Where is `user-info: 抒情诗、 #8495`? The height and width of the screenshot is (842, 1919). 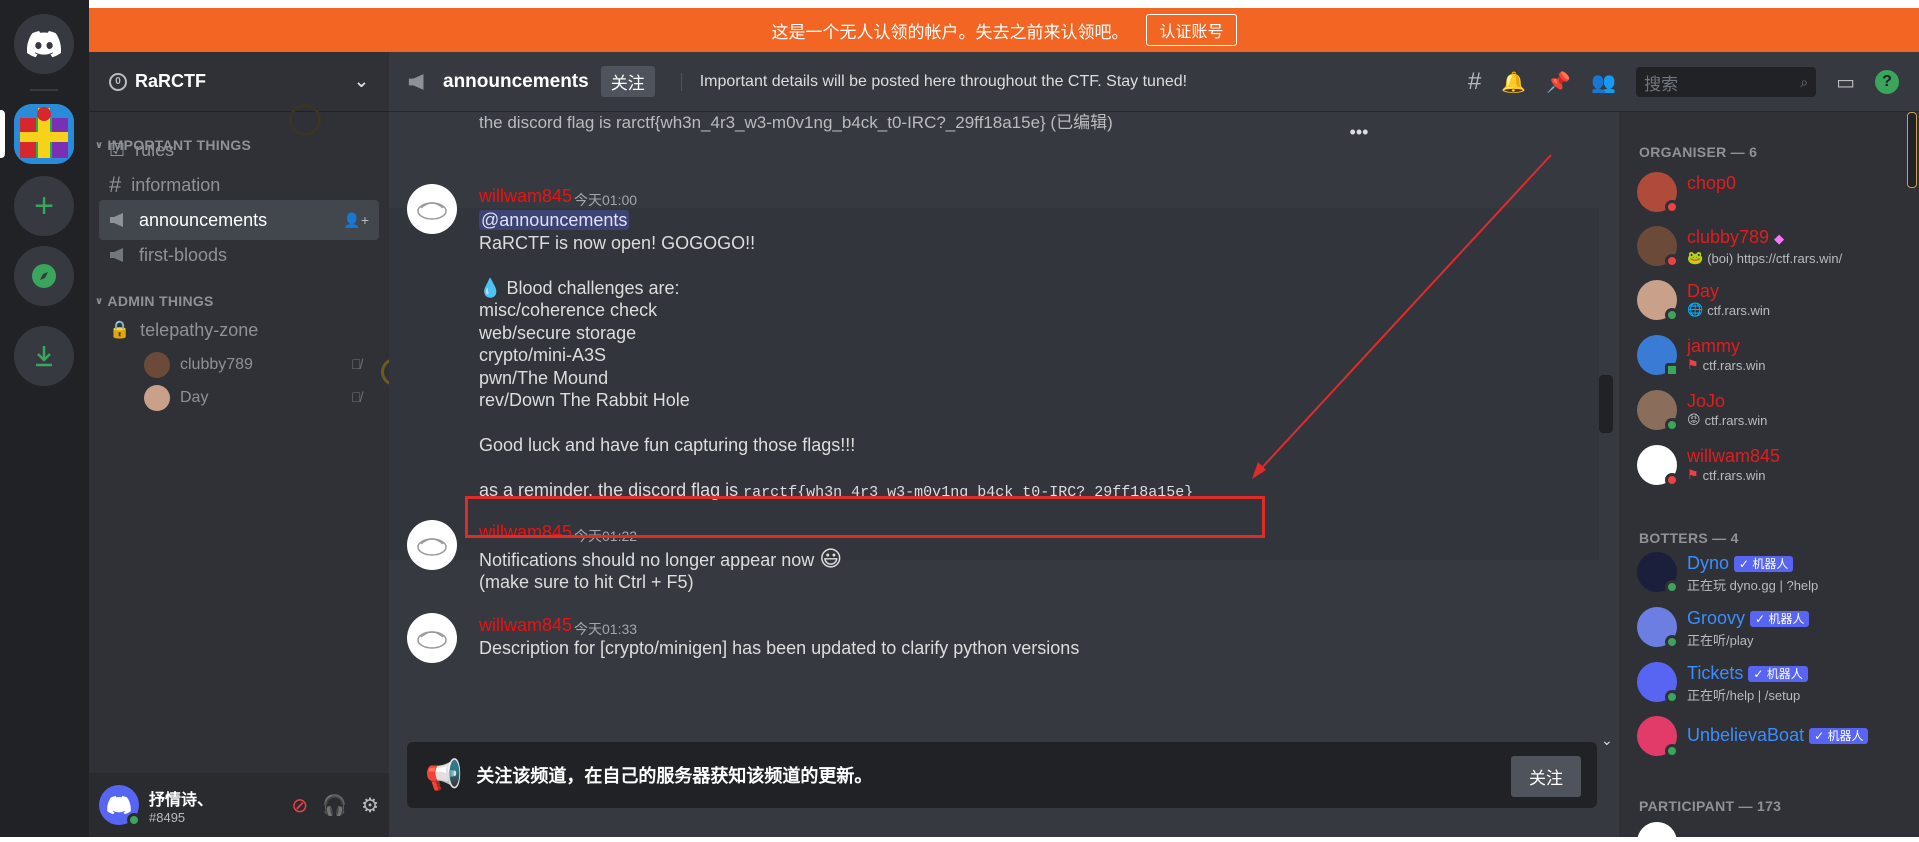
user-info: 抒情诗、 #8495 is located at coordinates (181, 805).